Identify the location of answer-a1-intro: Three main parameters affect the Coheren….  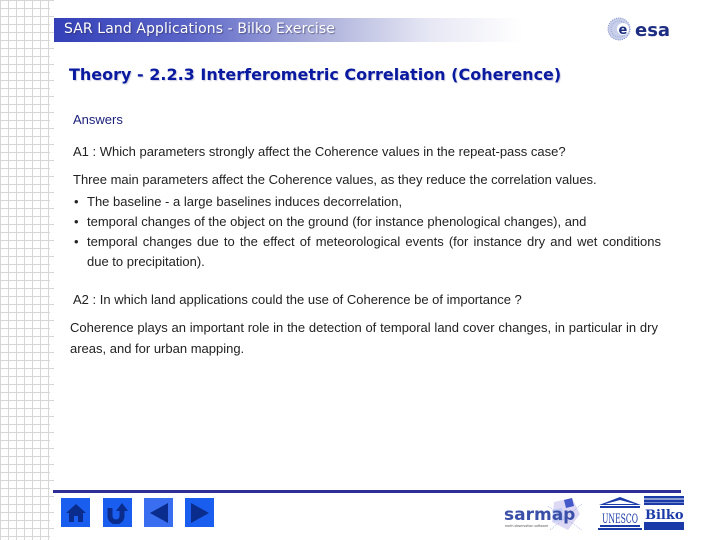
(335, 179).